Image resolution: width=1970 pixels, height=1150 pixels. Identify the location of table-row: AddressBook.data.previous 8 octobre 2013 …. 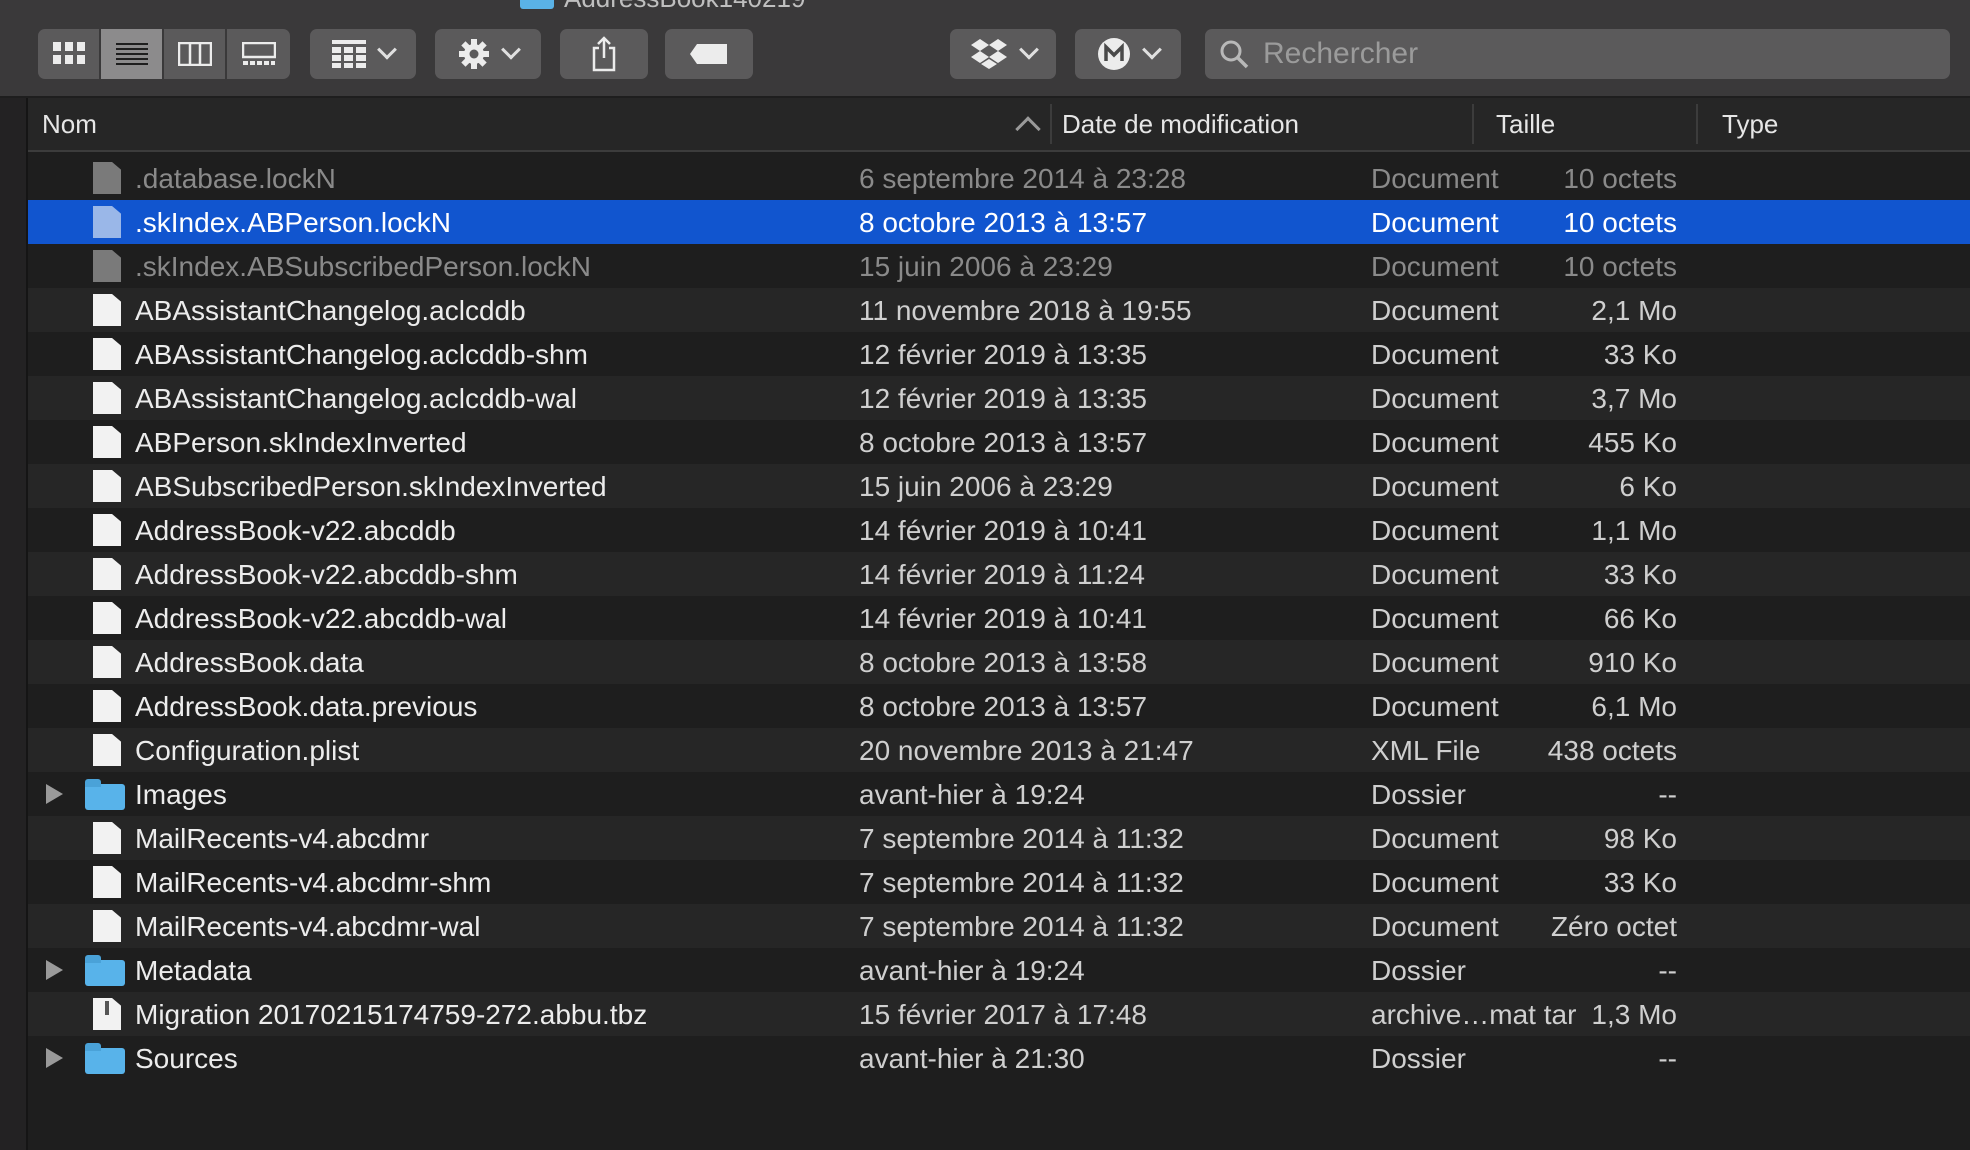
(999, 706).